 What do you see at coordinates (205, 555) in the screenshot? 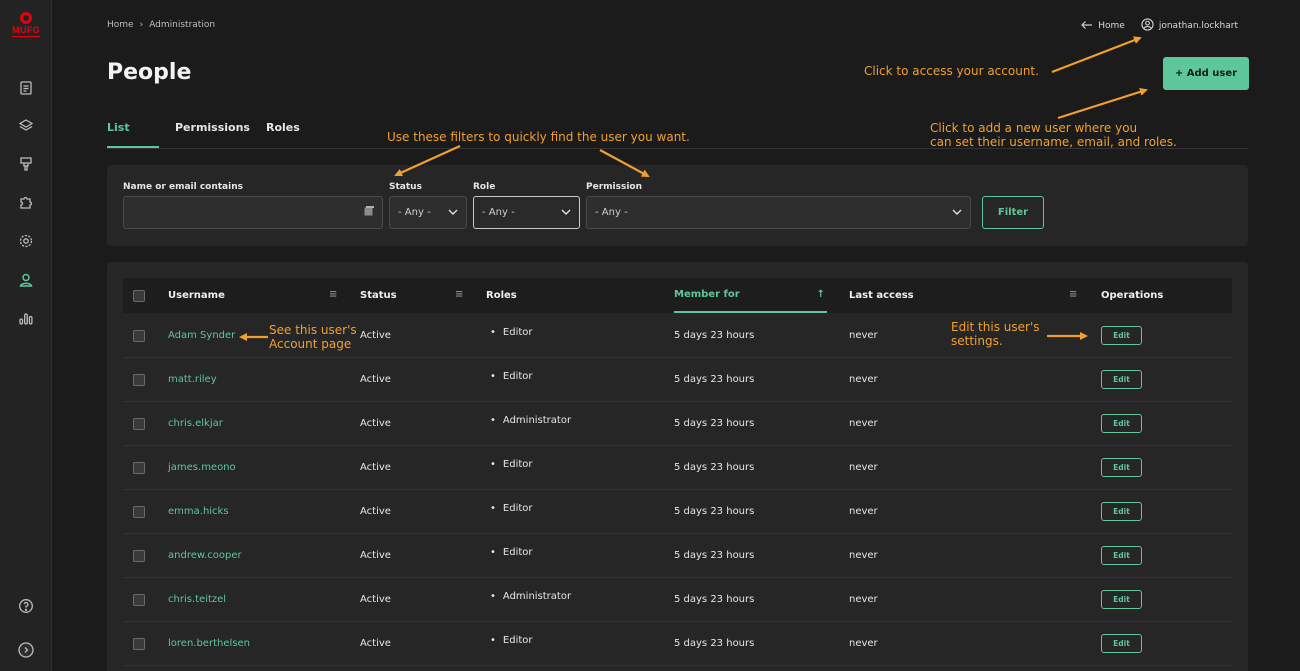
I see `username-link: andrew.cooper` at bounding box center [205, 555].